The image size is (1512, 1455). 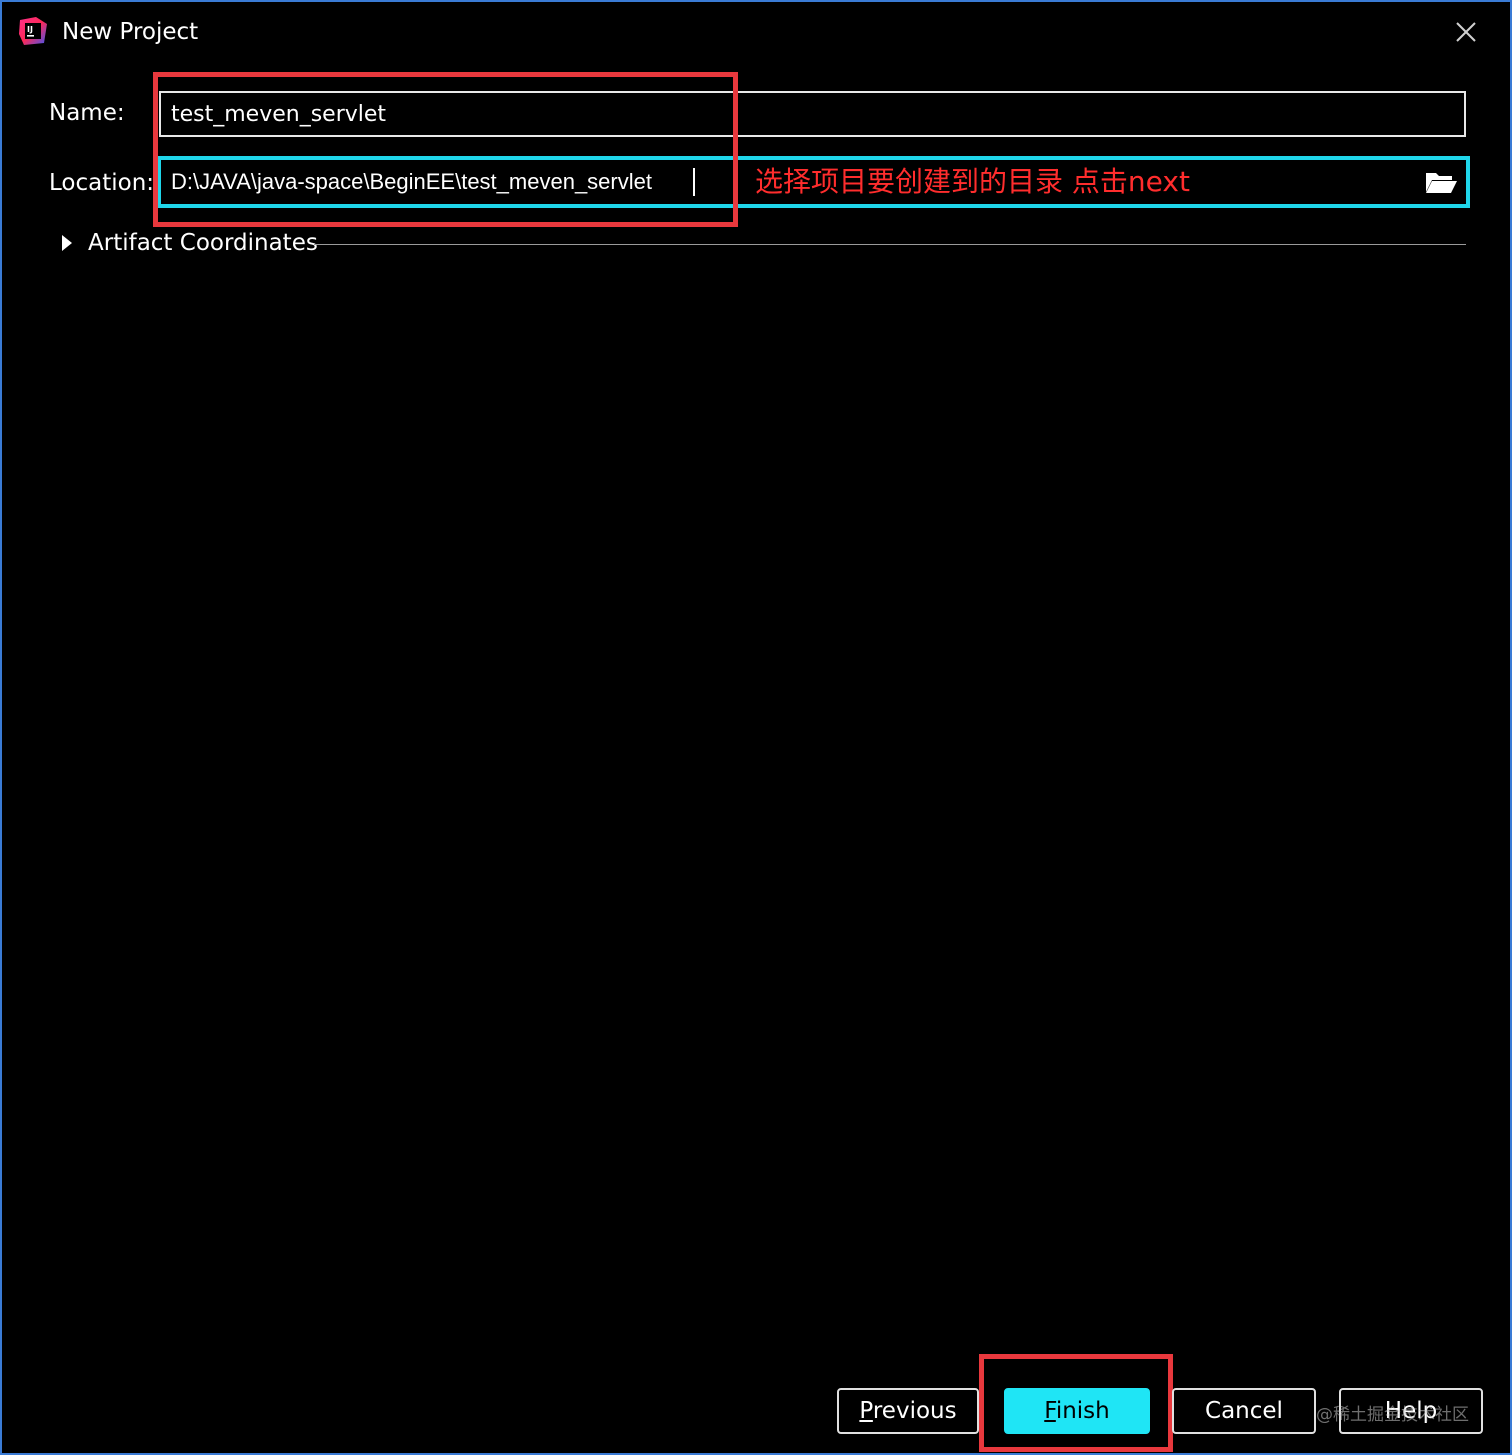 I want to click on window-title: New Project, so click(x=130, y=32).